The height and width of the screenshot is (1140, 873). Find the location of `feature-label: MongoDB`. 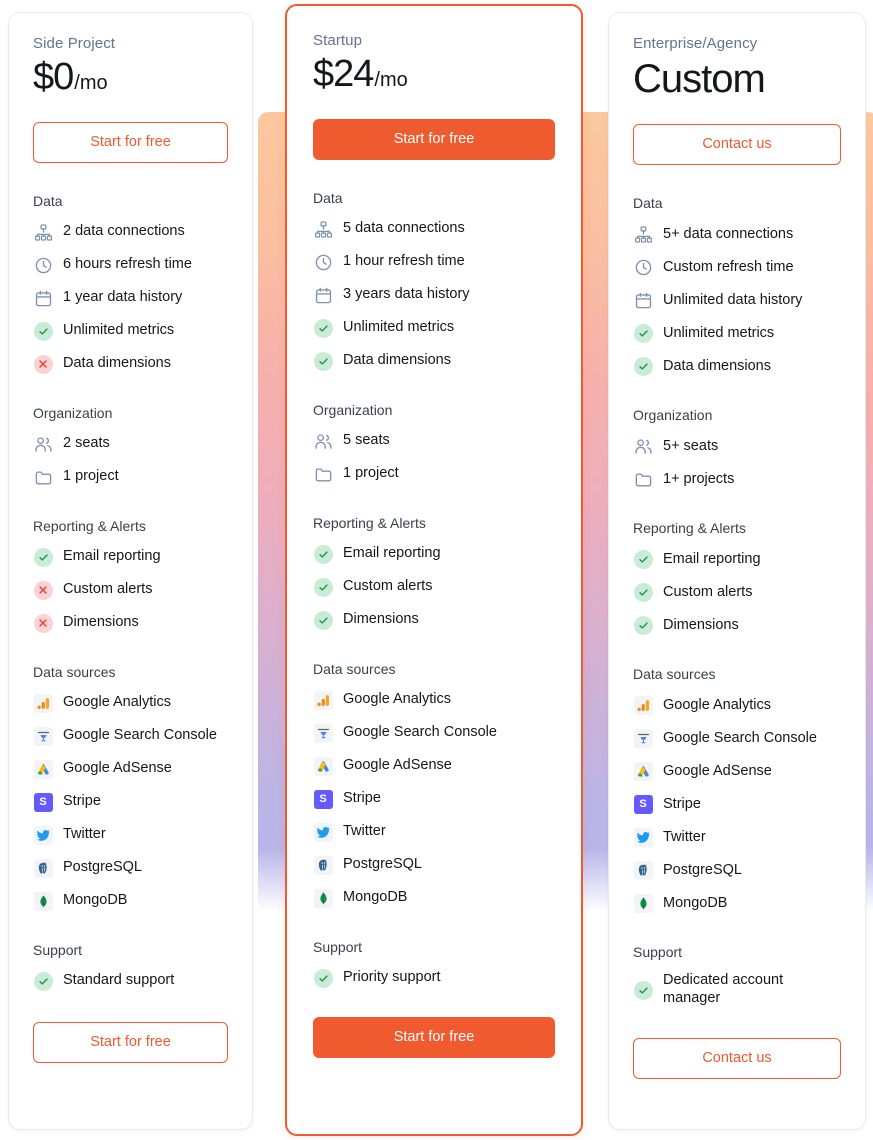

feature-label: MongoDB is located at coordinates (375, 897).